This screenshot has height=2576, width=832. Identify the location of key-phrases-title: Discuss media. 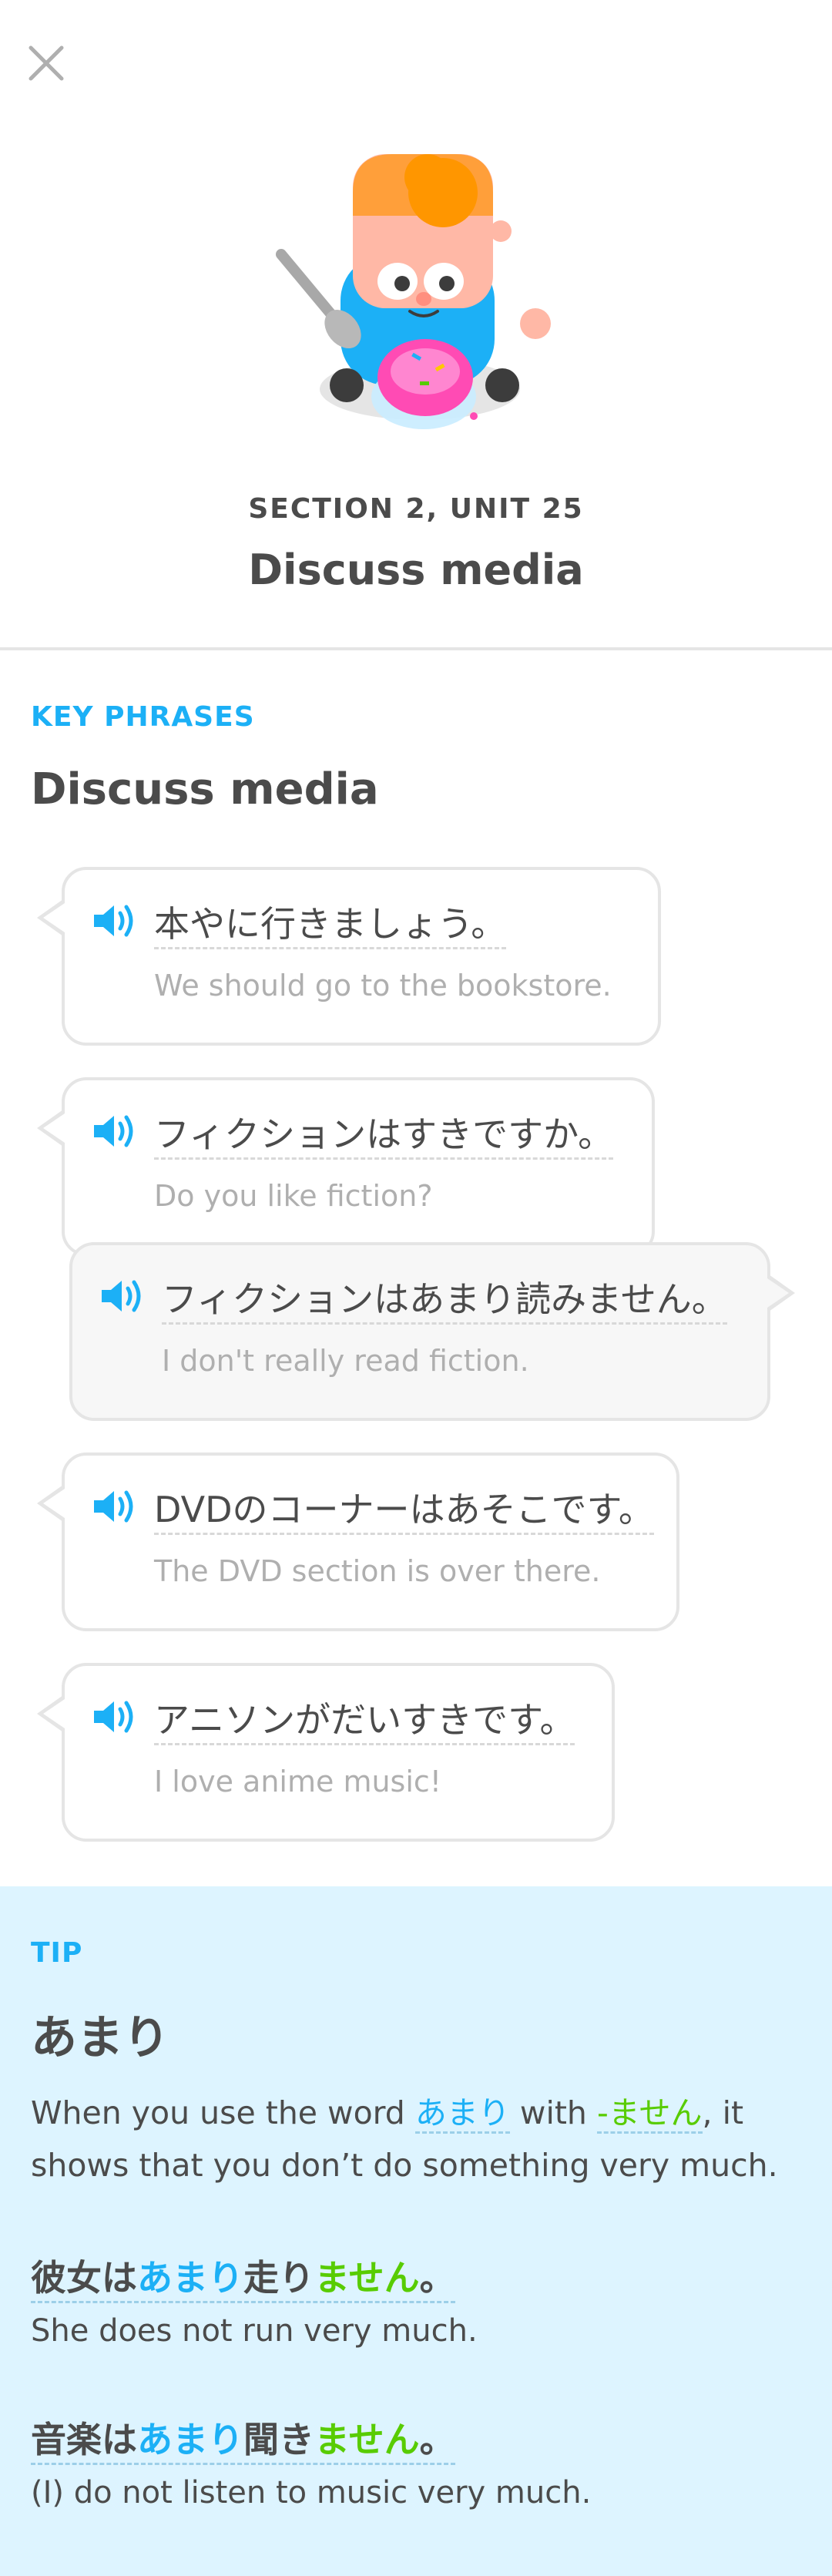
(205, 789).